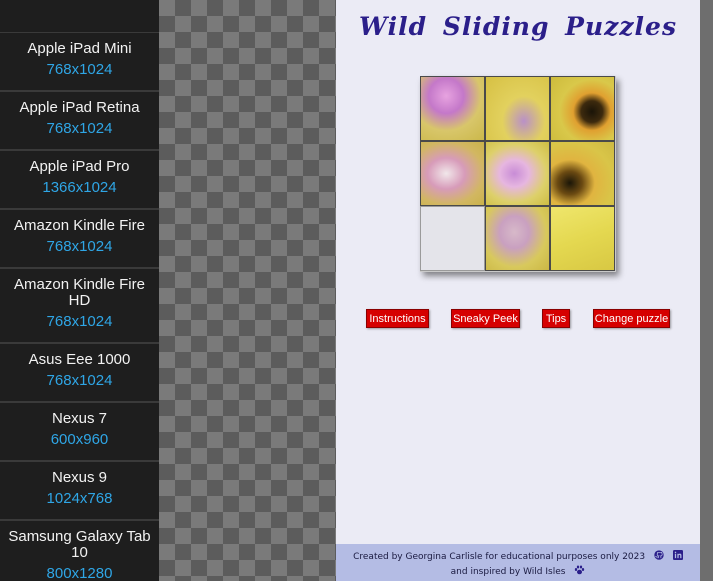  I want to click on device-resolution: 600x960, so click(79, 439).